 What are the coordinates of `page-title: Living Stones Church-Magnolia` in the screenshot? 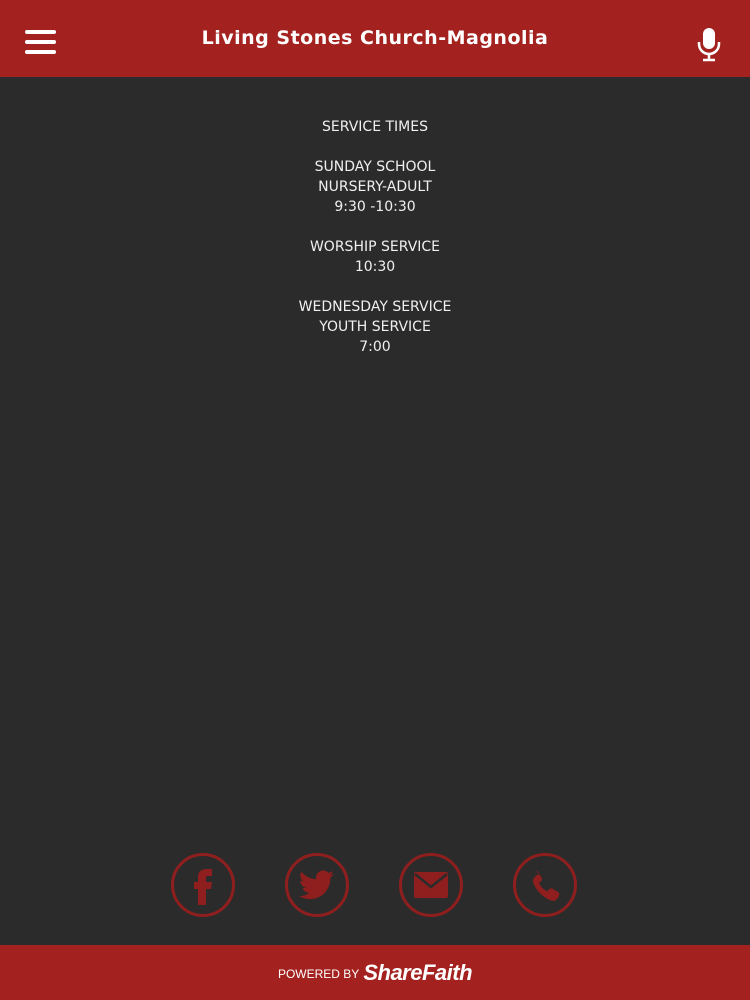 It's located at (375, 37).